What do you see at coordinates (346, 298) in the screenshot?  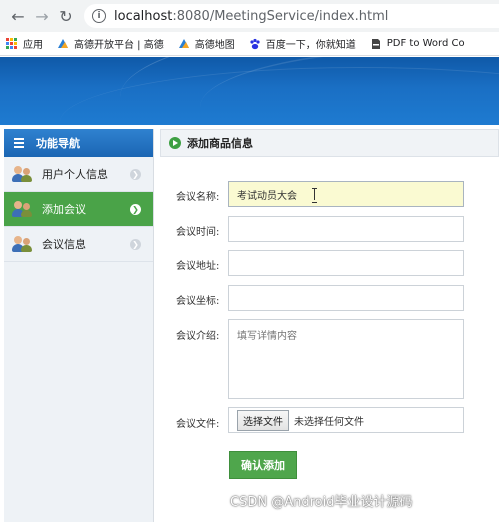 I see `meeting-coord-input` at bounding box center [346, 298].